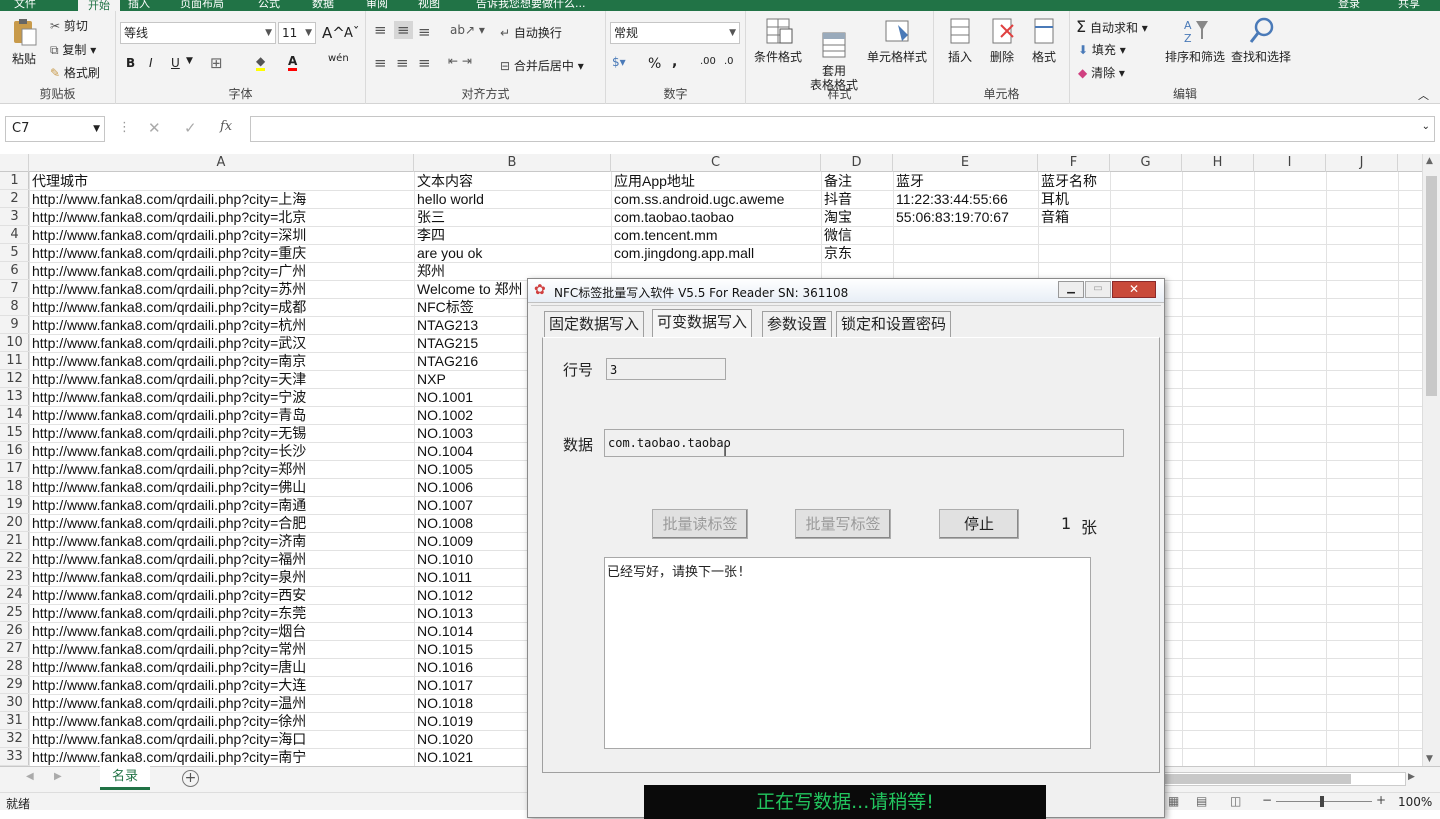  Describe the element at coordinates (965, 253) in the screenshot. I see `cell-E5` at that location.